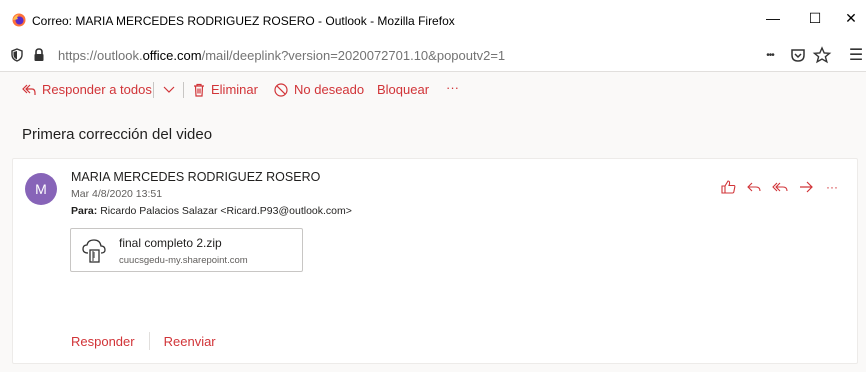 Image resolution: width=866 pixels, height=372 pixels. I want to click on attachment-source: cuucsgedu-my.sharepoint.com, so click(183, 260).